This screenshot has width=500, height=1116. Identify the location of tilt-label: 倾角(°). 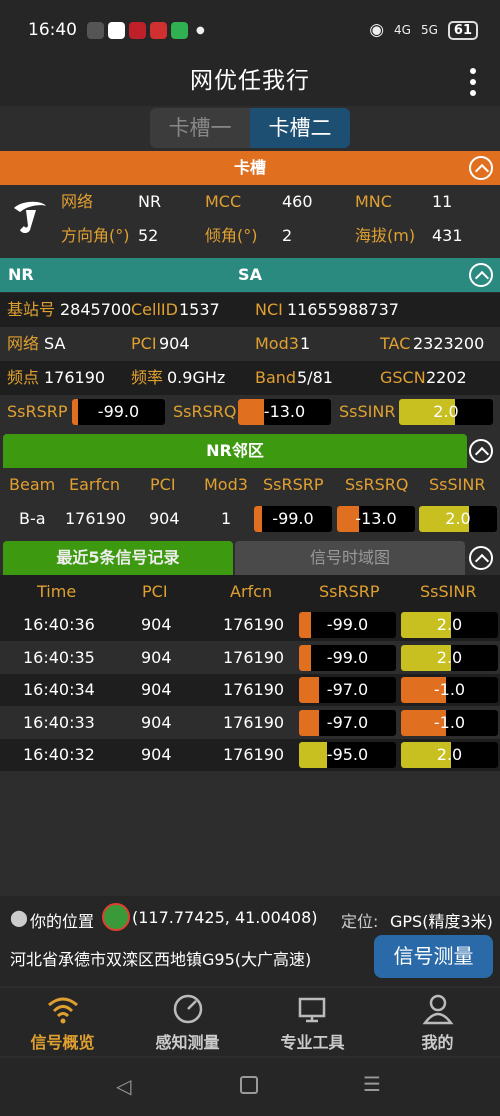
(231, 235).